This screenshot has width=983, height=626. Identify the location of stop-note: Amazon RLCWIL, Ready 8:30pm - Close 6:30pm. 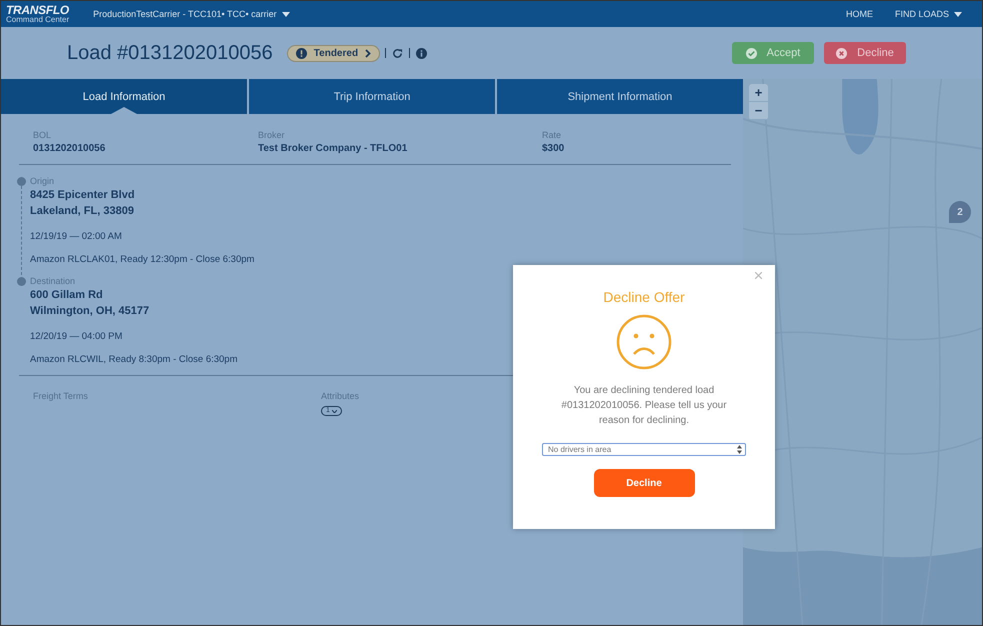
(134, 359).